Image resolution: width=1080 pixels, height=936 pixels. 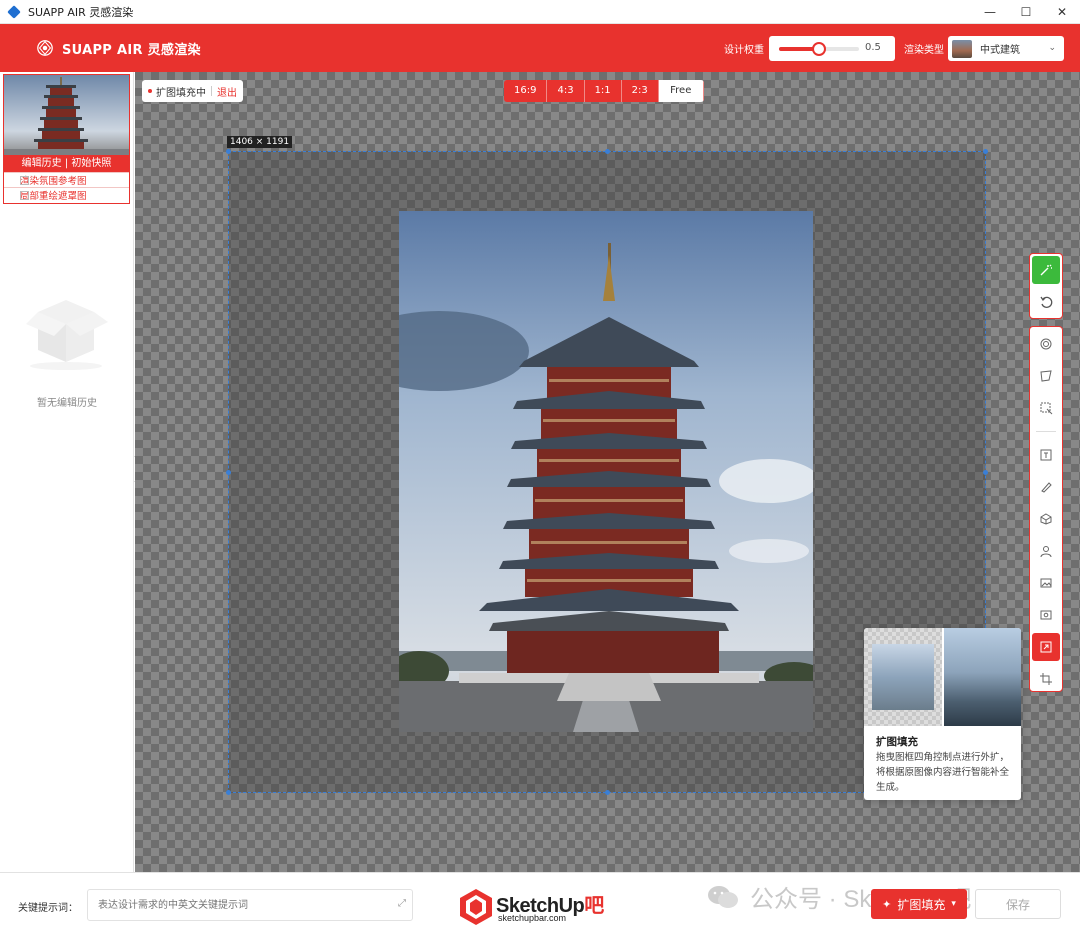 I want to click on text-box-tool-button, so click(x=1046, y=455).